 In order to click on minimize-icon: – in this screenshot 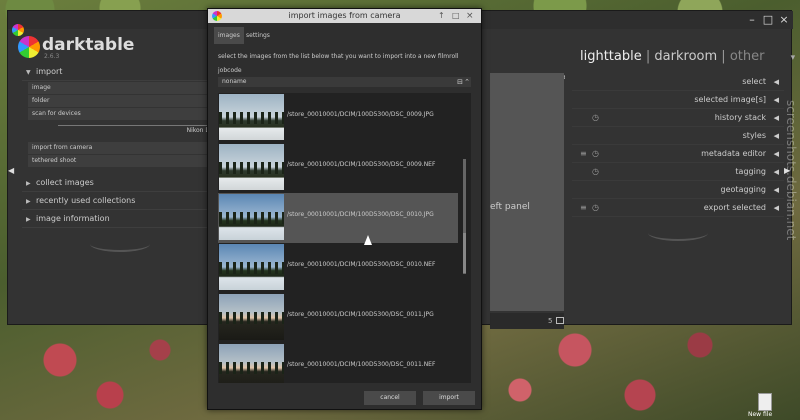, I will do `click(752, 20)`.